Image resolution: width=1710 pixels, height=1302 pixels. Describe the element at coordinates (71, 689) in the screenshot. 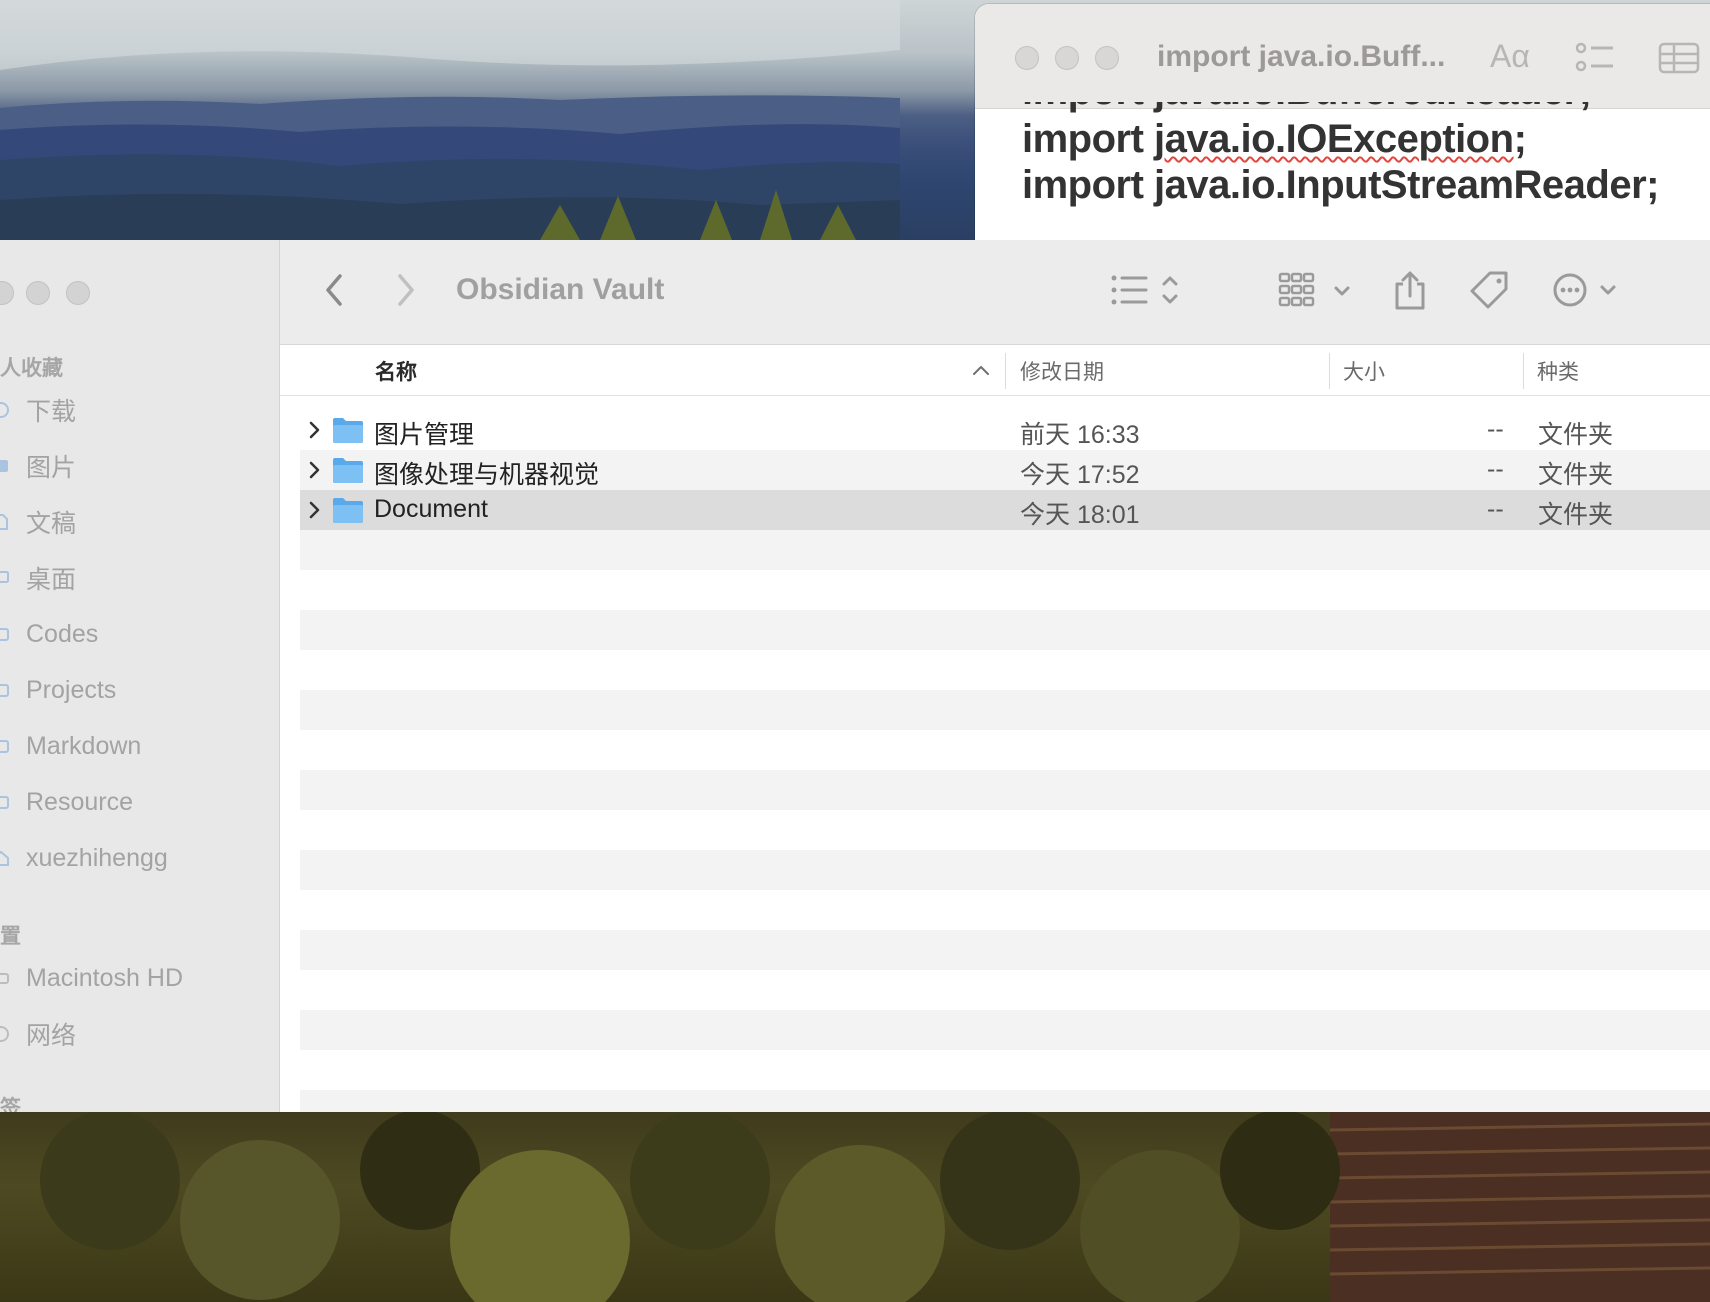

I see `sidebar-item-label: Projects` at that location.